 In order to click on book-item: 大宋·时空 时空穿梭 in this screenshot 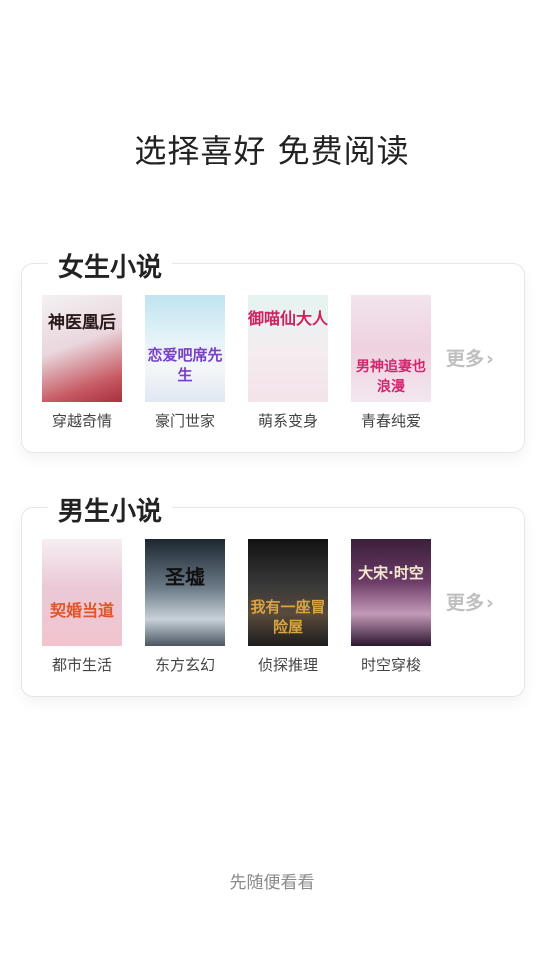, I will do `click(391, 607)`.